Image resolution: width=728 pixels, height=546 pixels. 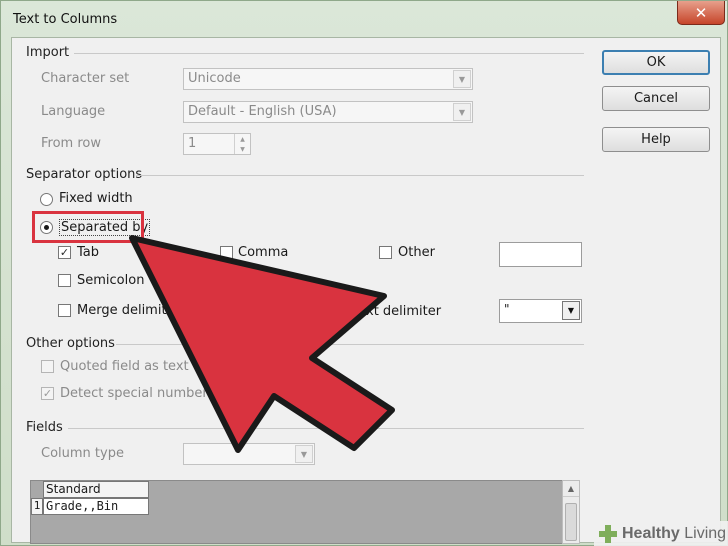 I want to click on column-type-label: Column type, so click(x=82, y=453).